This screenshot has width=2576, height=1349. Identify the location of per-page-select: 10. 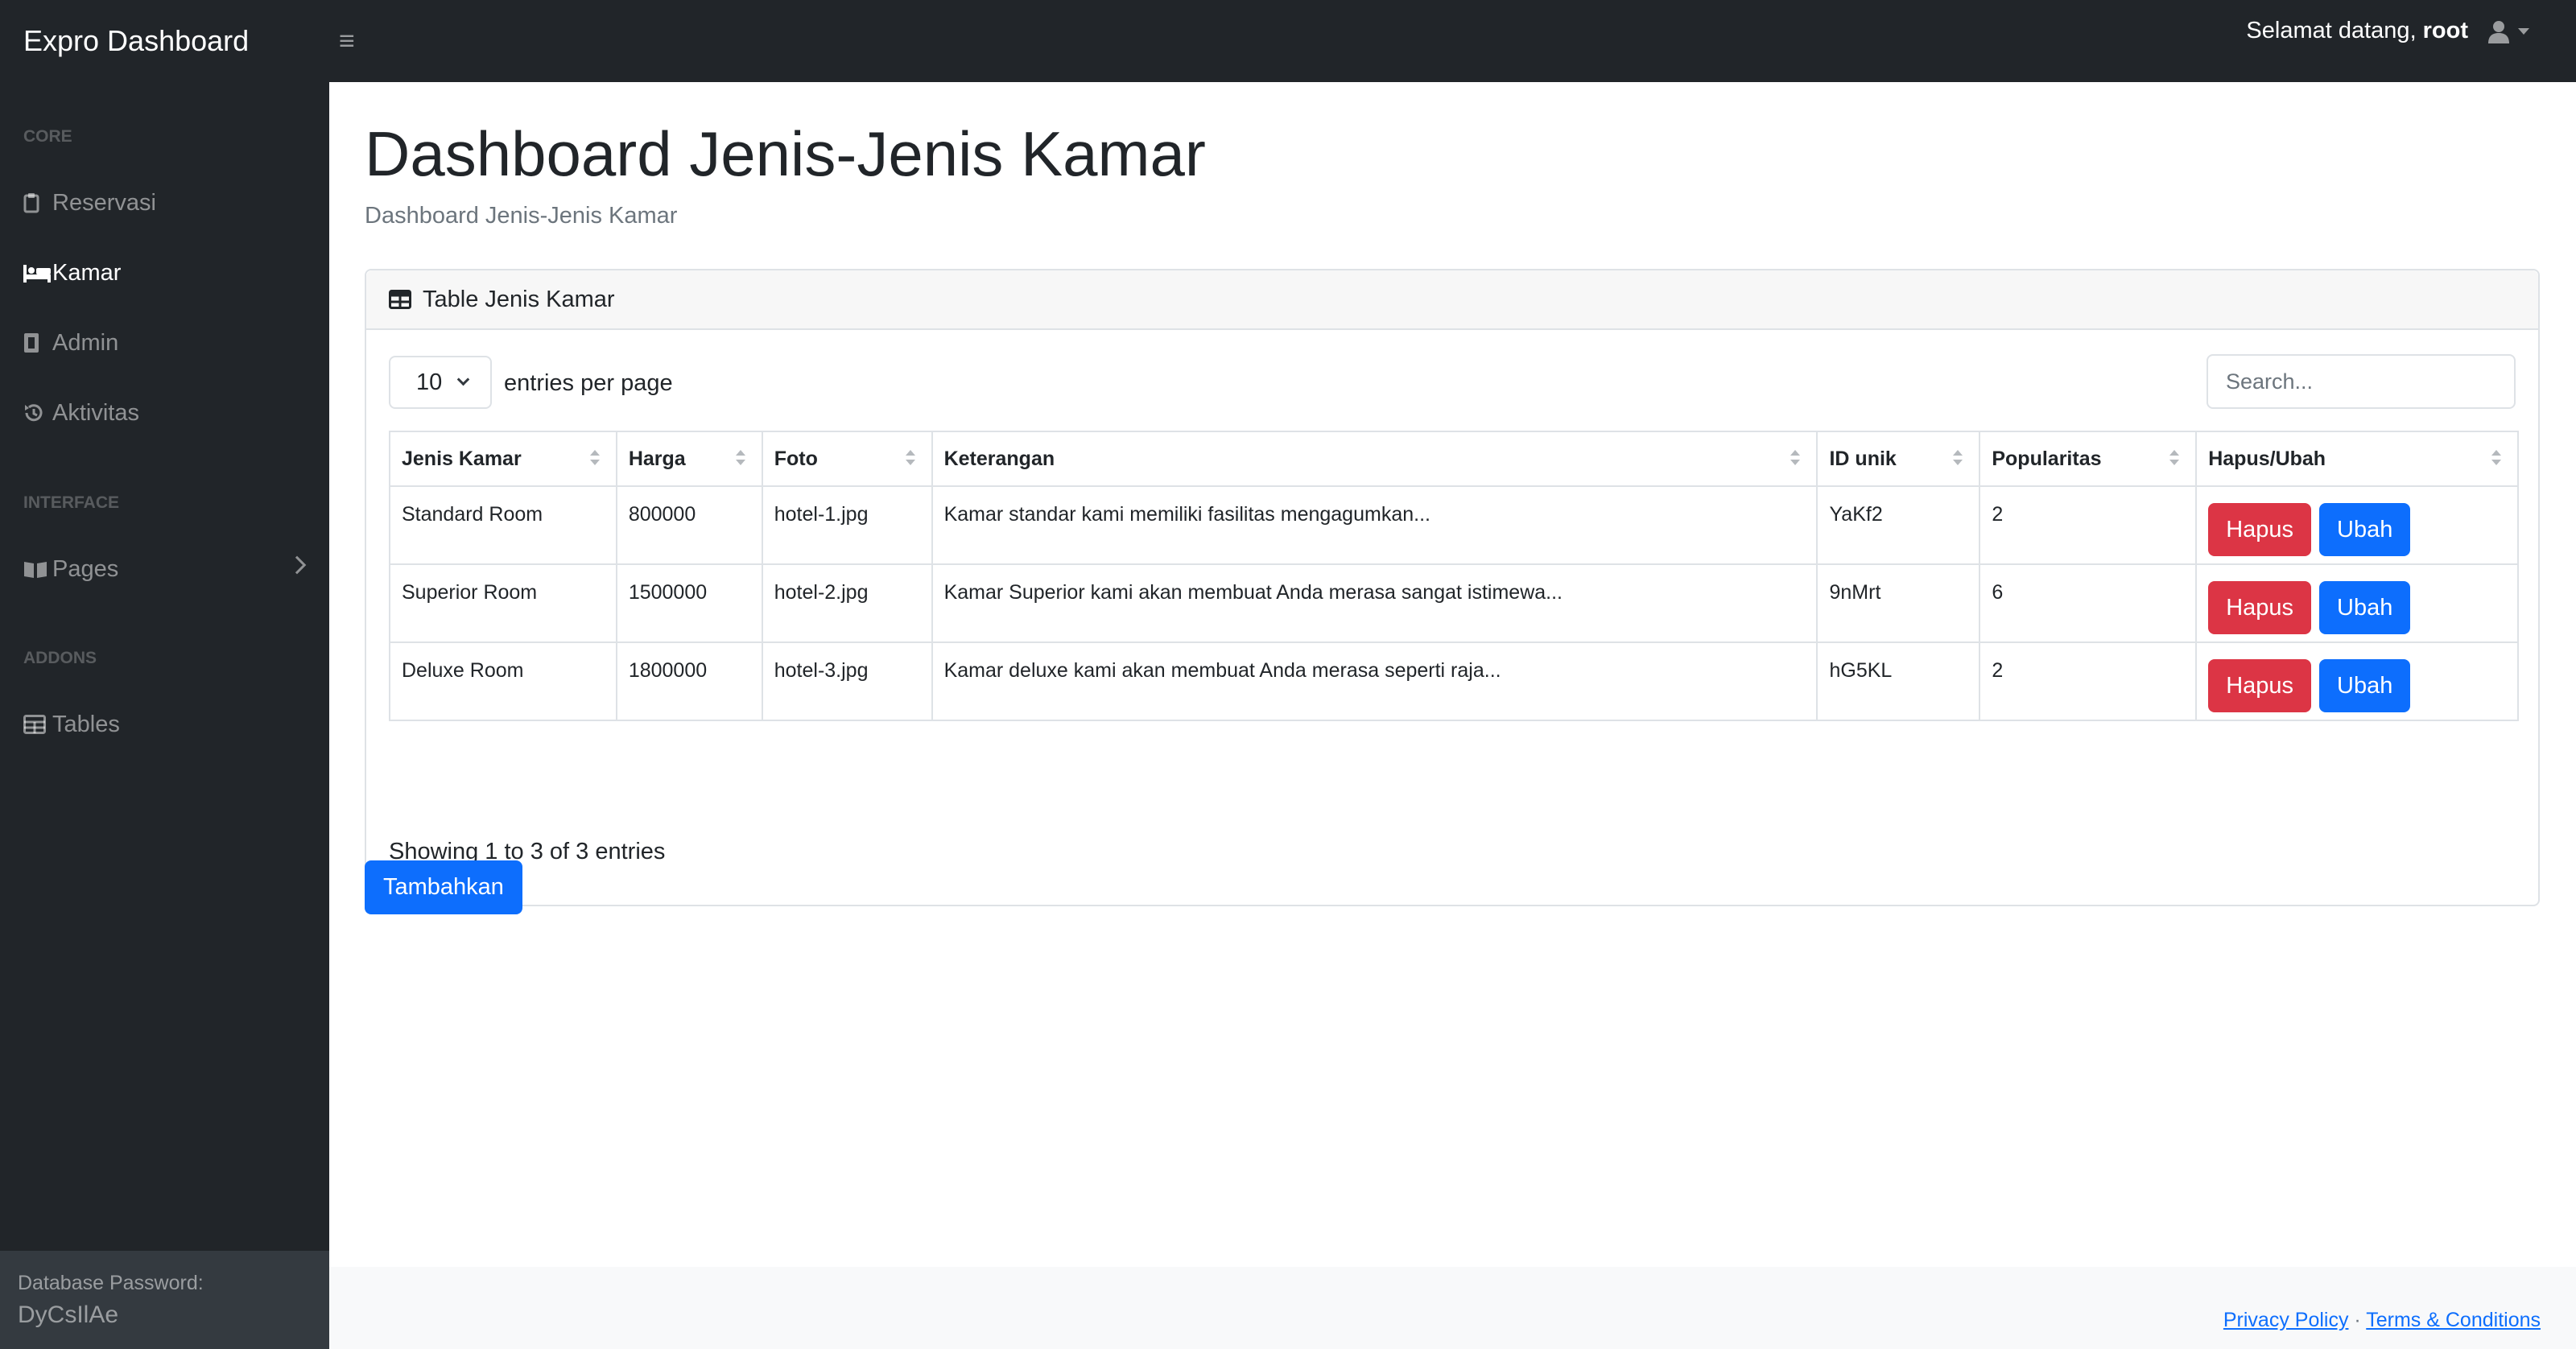
(441, 382).